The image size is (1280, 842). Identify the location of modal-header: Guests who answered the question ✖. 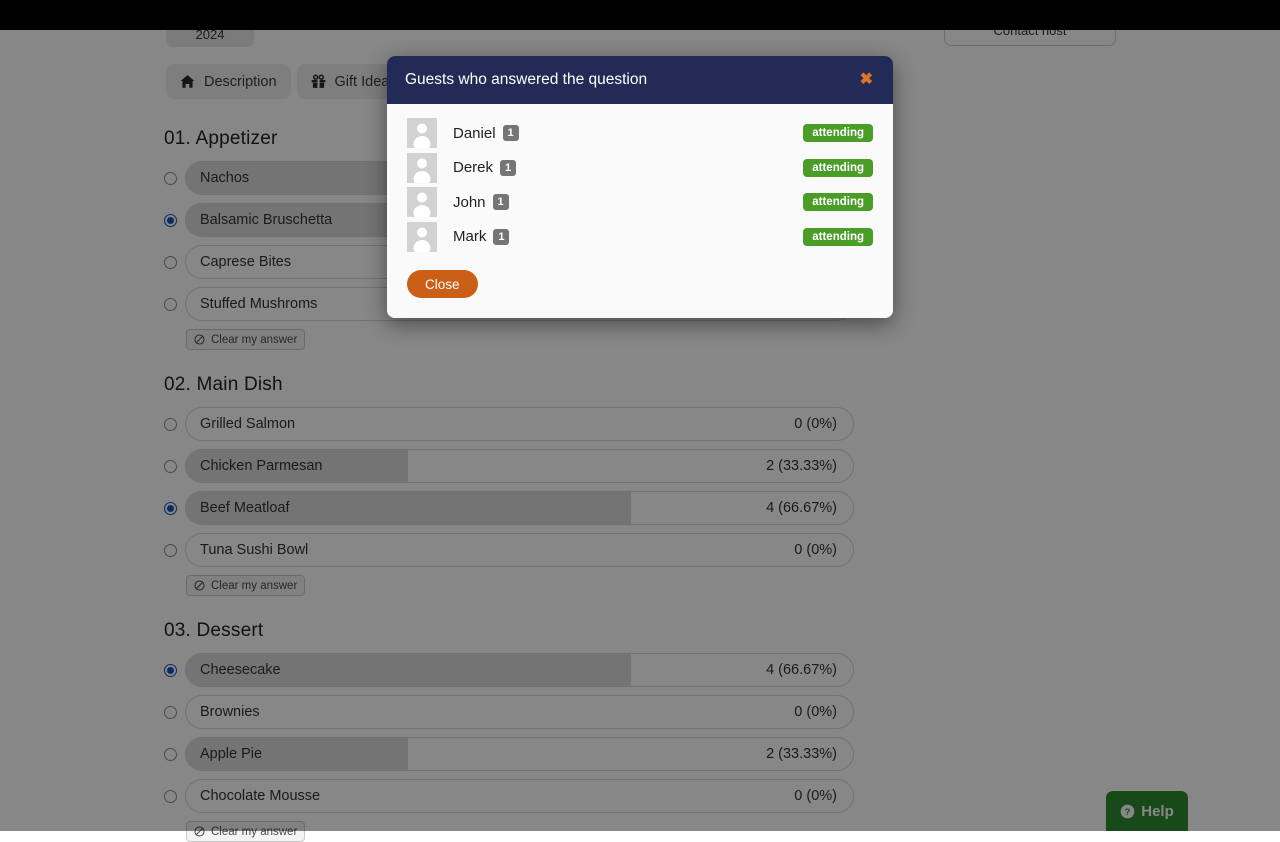
(640, 80).